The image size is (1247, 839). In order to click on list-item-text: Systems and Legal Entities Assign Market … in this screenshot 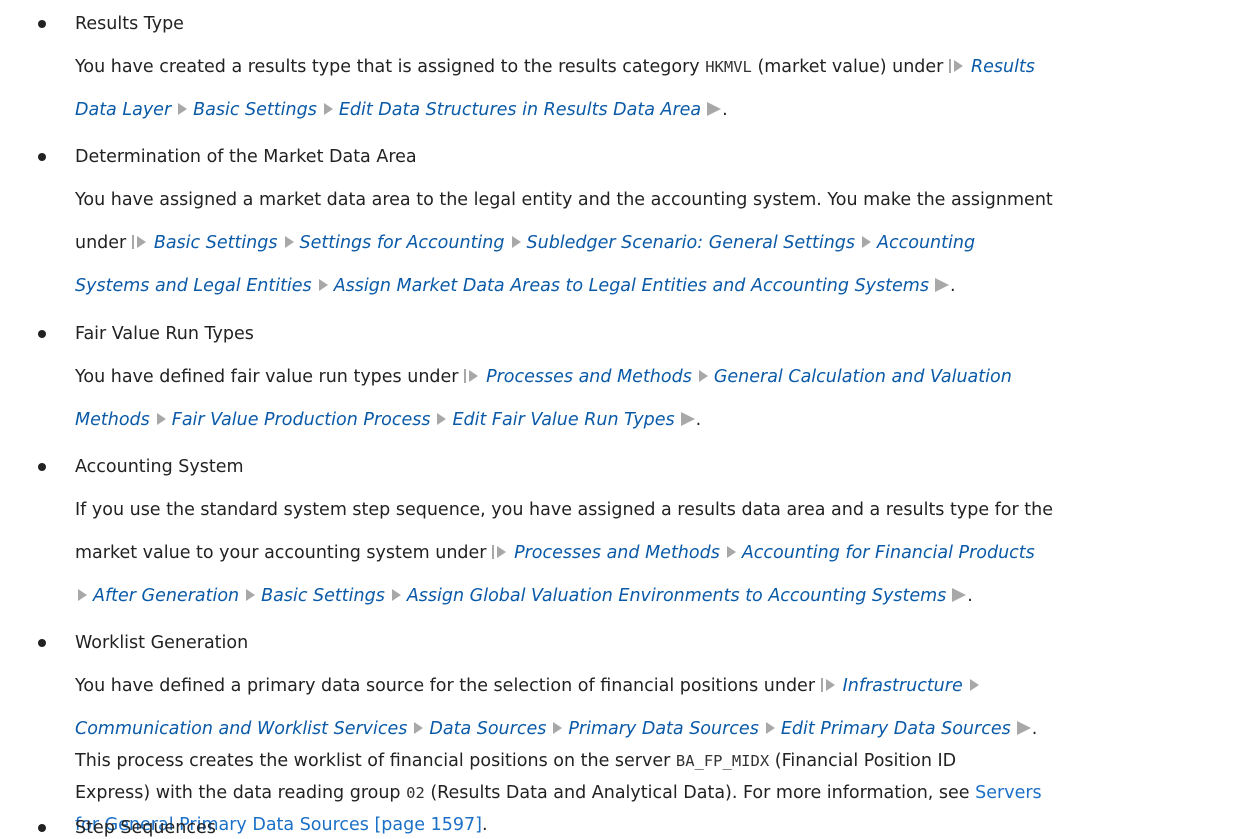, I will do `click(515, 286)`.